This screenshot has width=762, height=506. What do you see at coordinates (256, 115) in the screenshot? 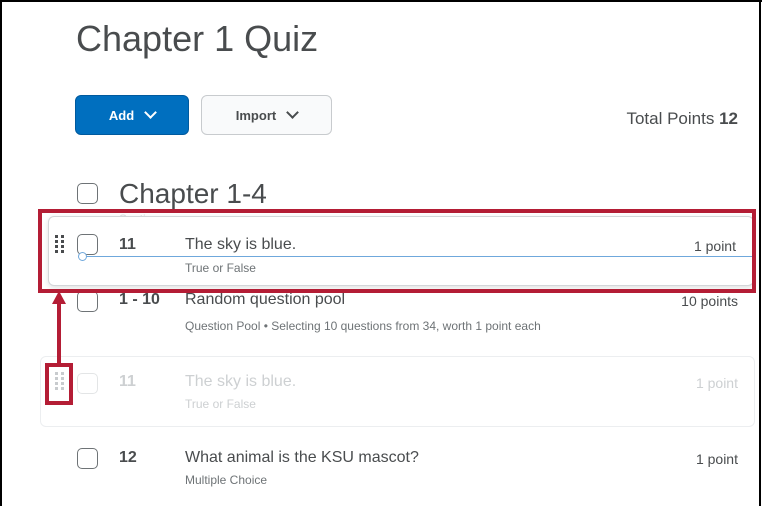
I see `import-button-label: Import` at bounding box center [256, 115].